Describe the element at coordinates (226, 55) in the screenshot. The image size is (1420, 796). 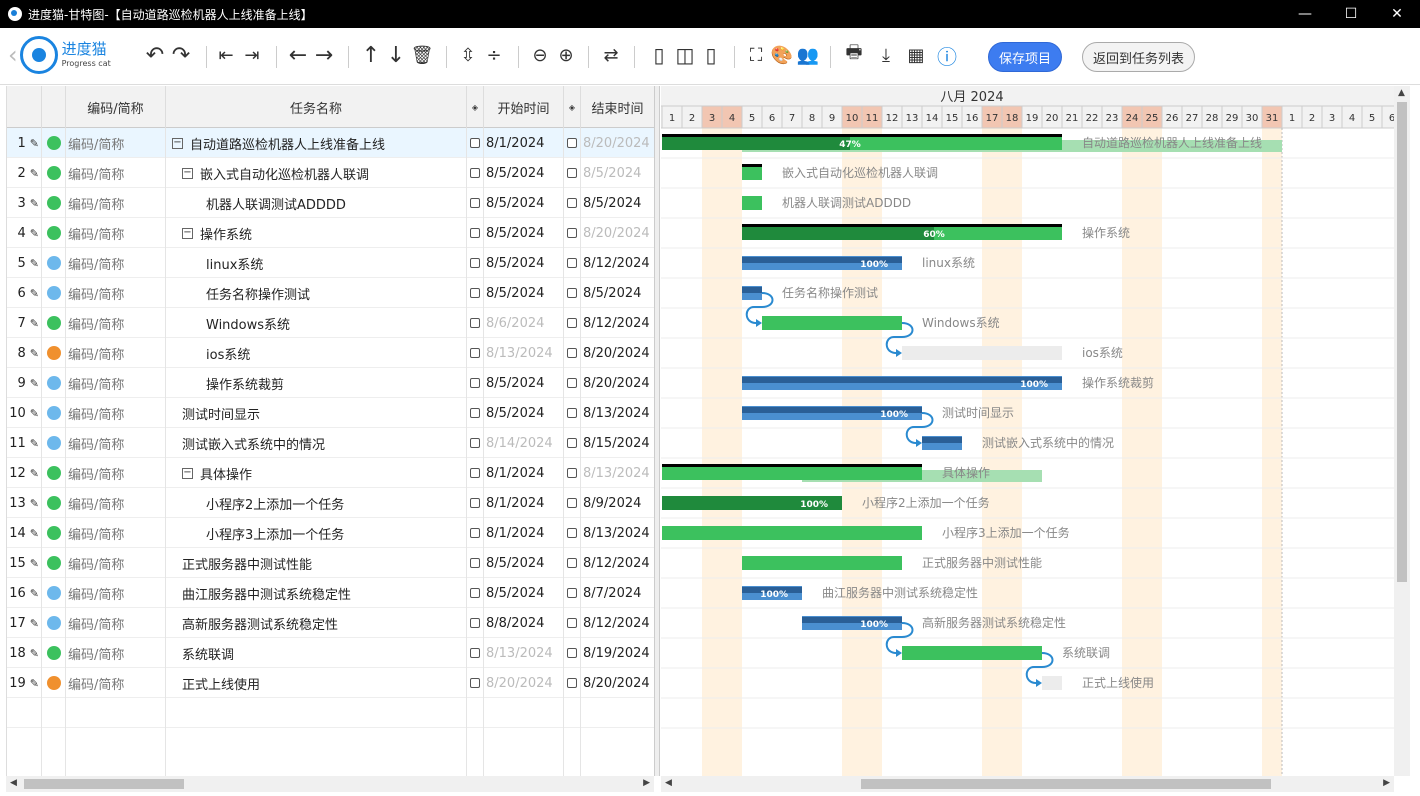
I see `outdent-icon: ⇤` at that location.